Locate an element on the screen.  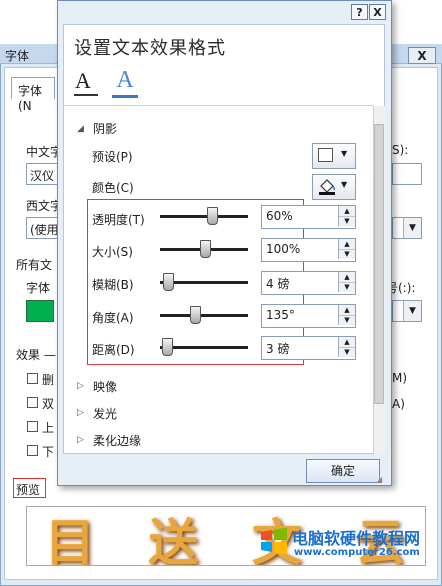
transparency-spinner: 60% ▲ ▼ is located at coordinates (308, 217).